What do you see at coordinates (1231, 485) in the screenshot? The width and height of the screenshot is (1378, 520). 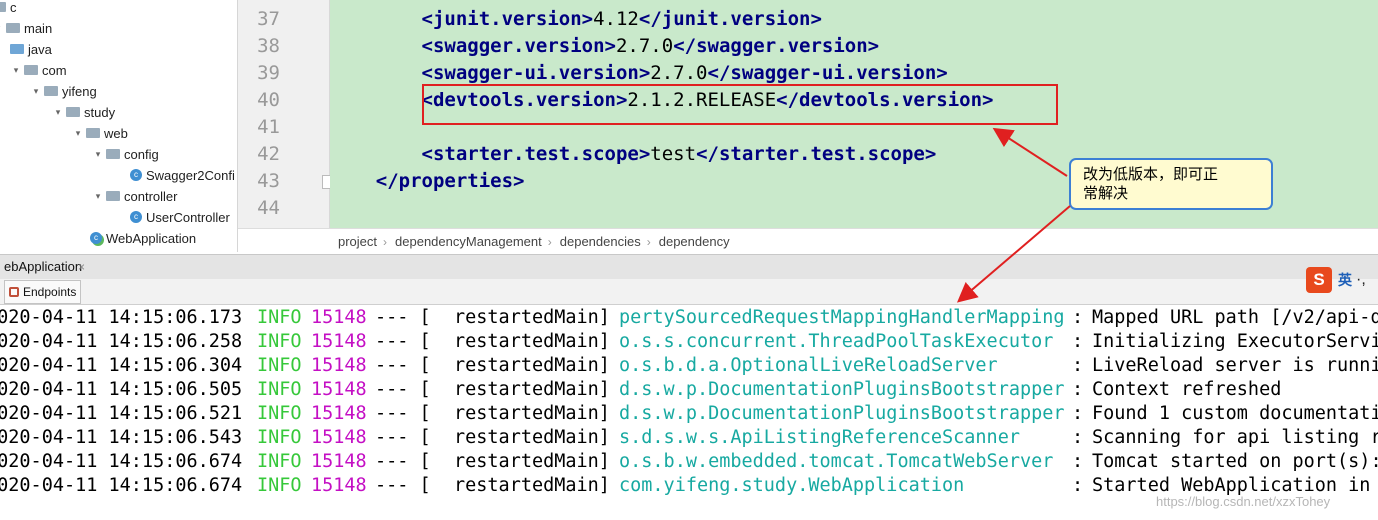 I see `log-message: Started WebApplication in` at bounding box center [1231, 485].